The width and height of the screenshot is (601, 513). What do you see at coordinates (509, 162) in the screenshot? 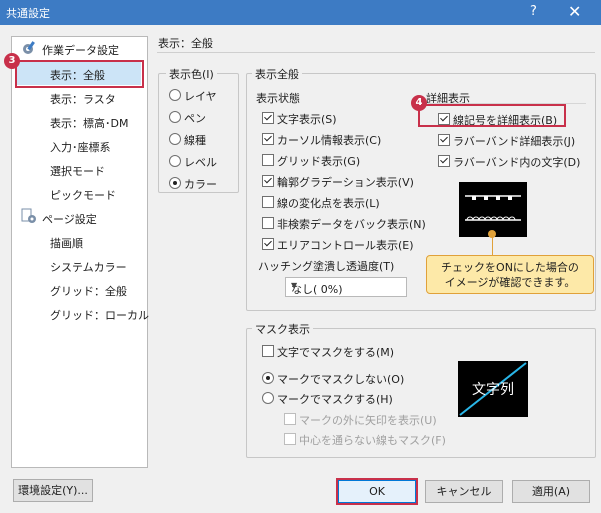
I see `checkbox-rubberband-text: ラバーバンド内の文字(D)` at bounding box center [509, 162].